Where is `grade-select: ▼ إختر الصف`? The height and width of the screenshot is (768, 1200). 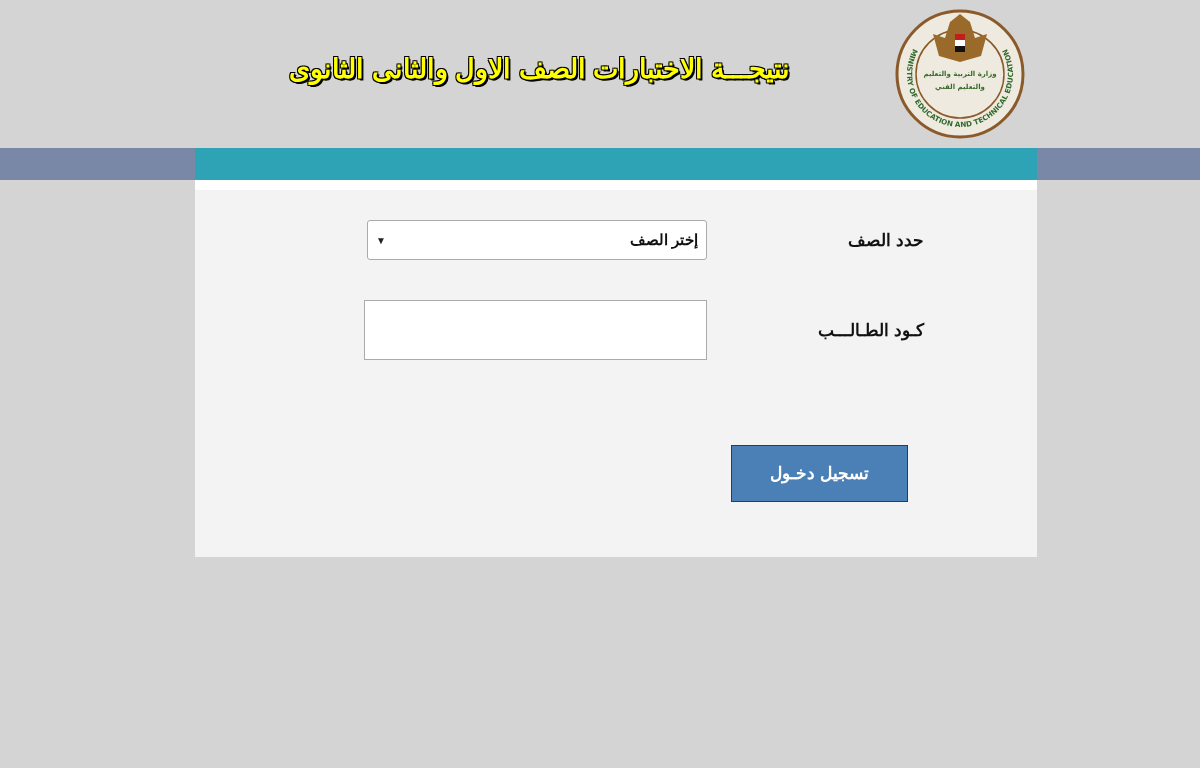 grade-select: ▼ إختر الصف is located at coordinates (537, 240).